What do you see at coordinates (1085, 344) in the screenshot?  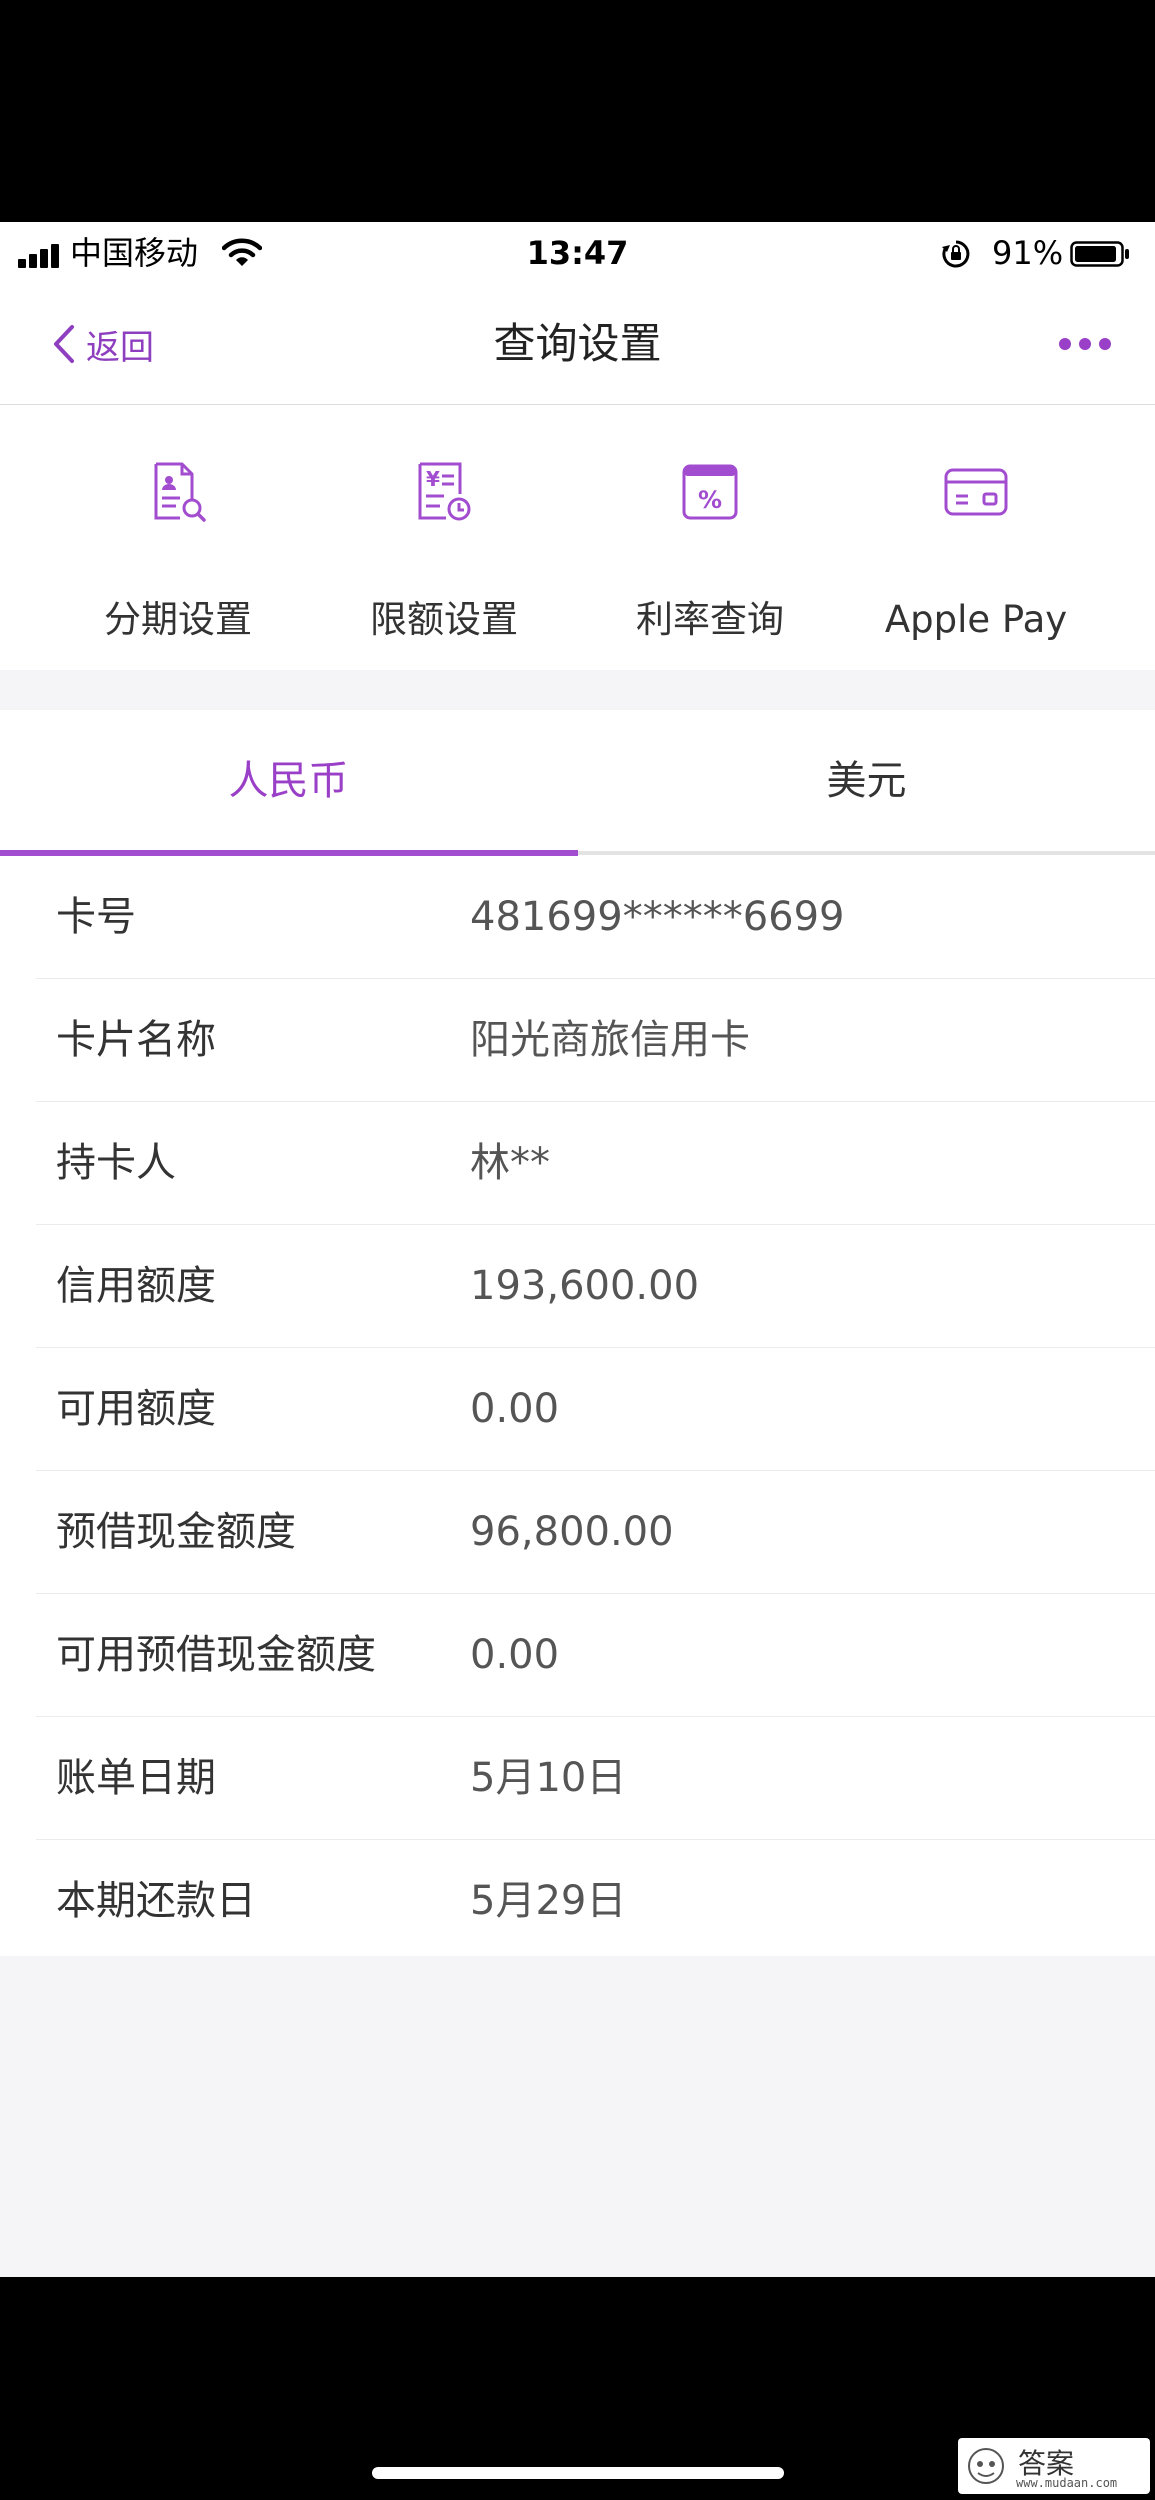 I see `more-options-icon` at bounding box center [1085, 344].